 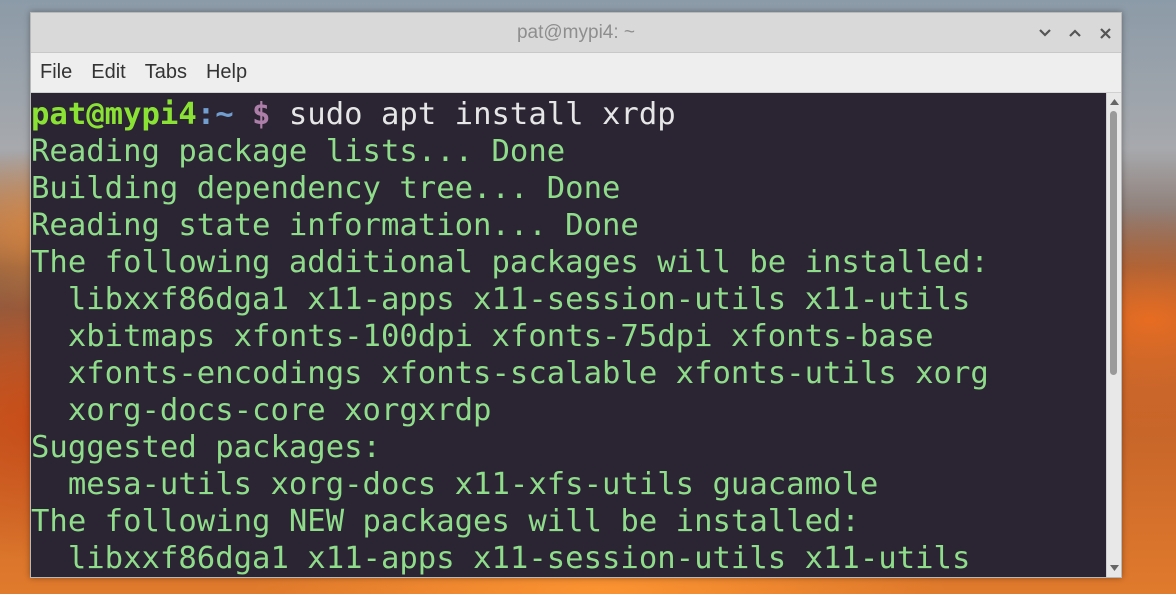 I want to click on output-line: Building dependency tree... Done, so click(x=326, y=188).